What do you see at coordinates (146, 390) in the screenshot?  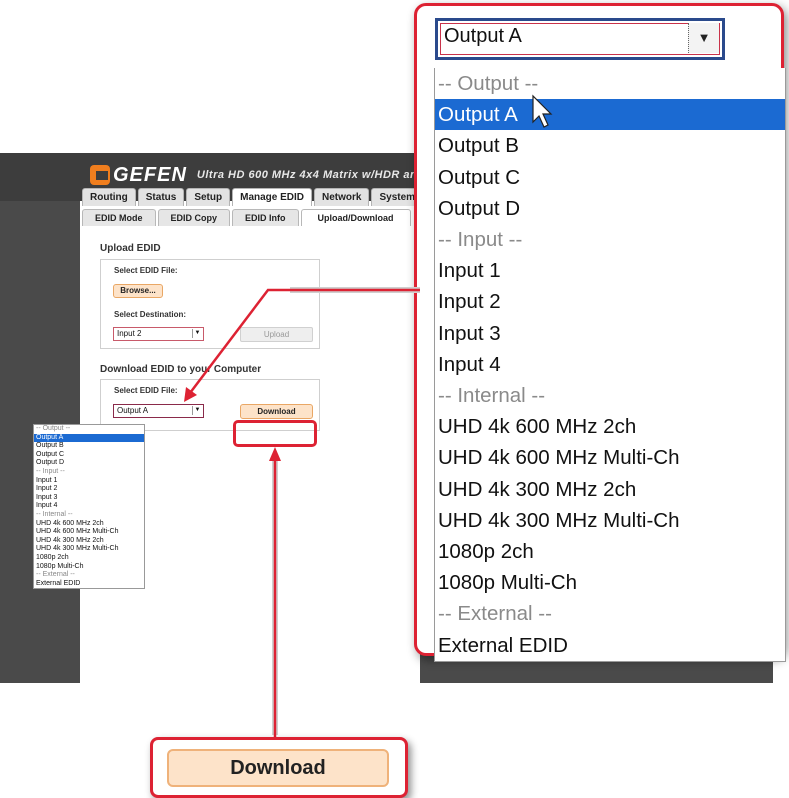 I see `download-select-file-label: Select EDID File:` at bounding box center [146, 390].